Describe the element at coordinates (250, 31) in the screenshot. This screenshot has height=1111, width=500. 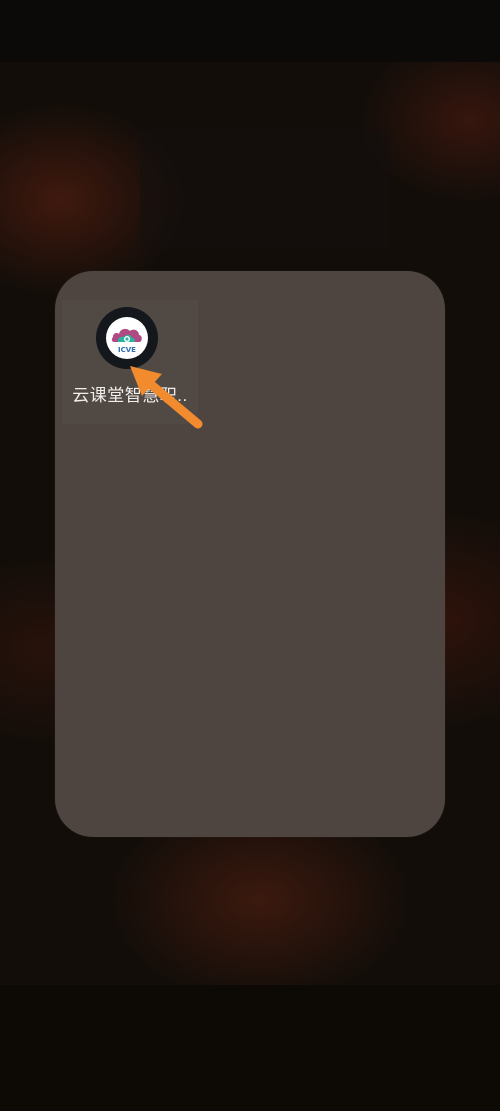
I see `status-bar-area` at that location.